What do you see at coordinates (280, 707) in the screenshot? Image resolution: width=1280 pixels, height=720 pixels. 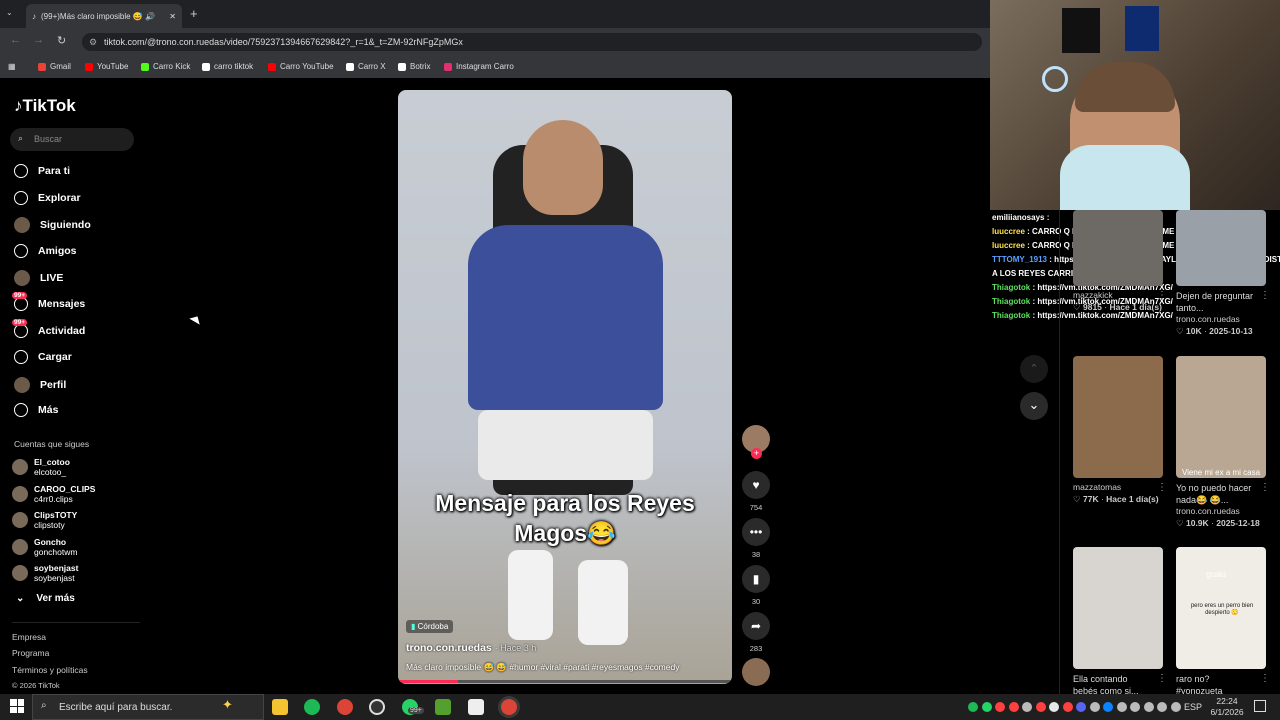 I see `file-explorer-icon` at bounding box center [280, 707].